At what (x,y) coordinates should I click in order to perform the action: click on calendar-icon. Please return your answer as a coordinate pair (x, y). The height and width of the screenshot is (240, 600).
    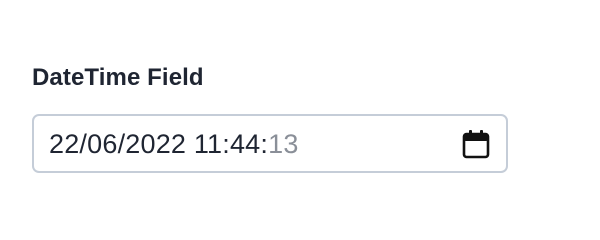
    Looking at the image, I should click on (476, 143).